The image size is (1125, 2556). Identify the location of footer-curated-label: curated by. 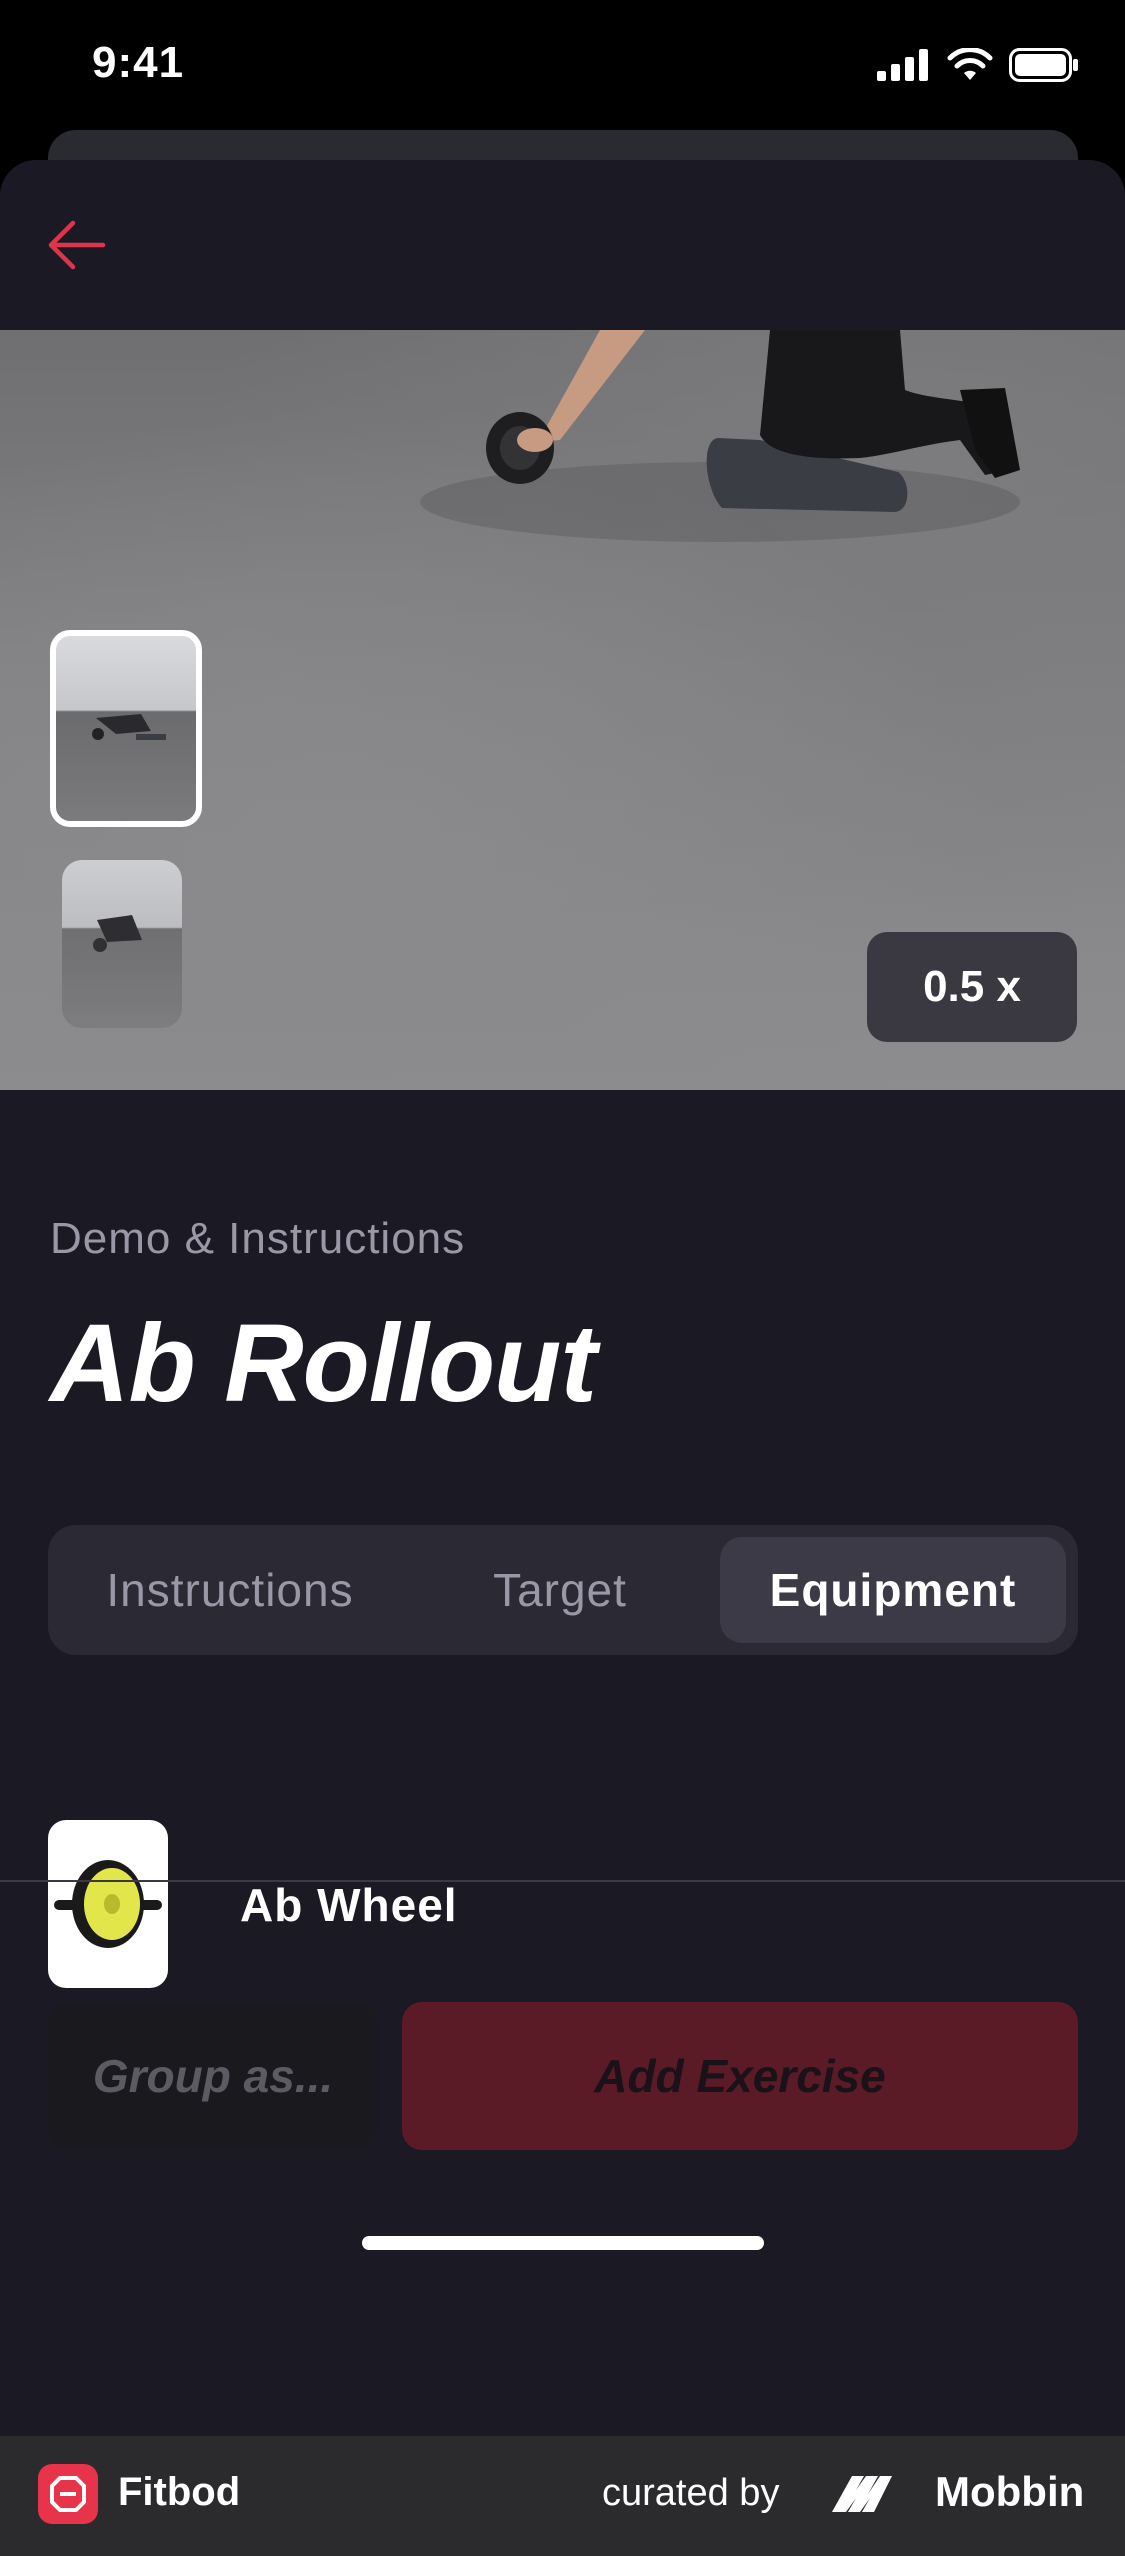
(691, 2493).